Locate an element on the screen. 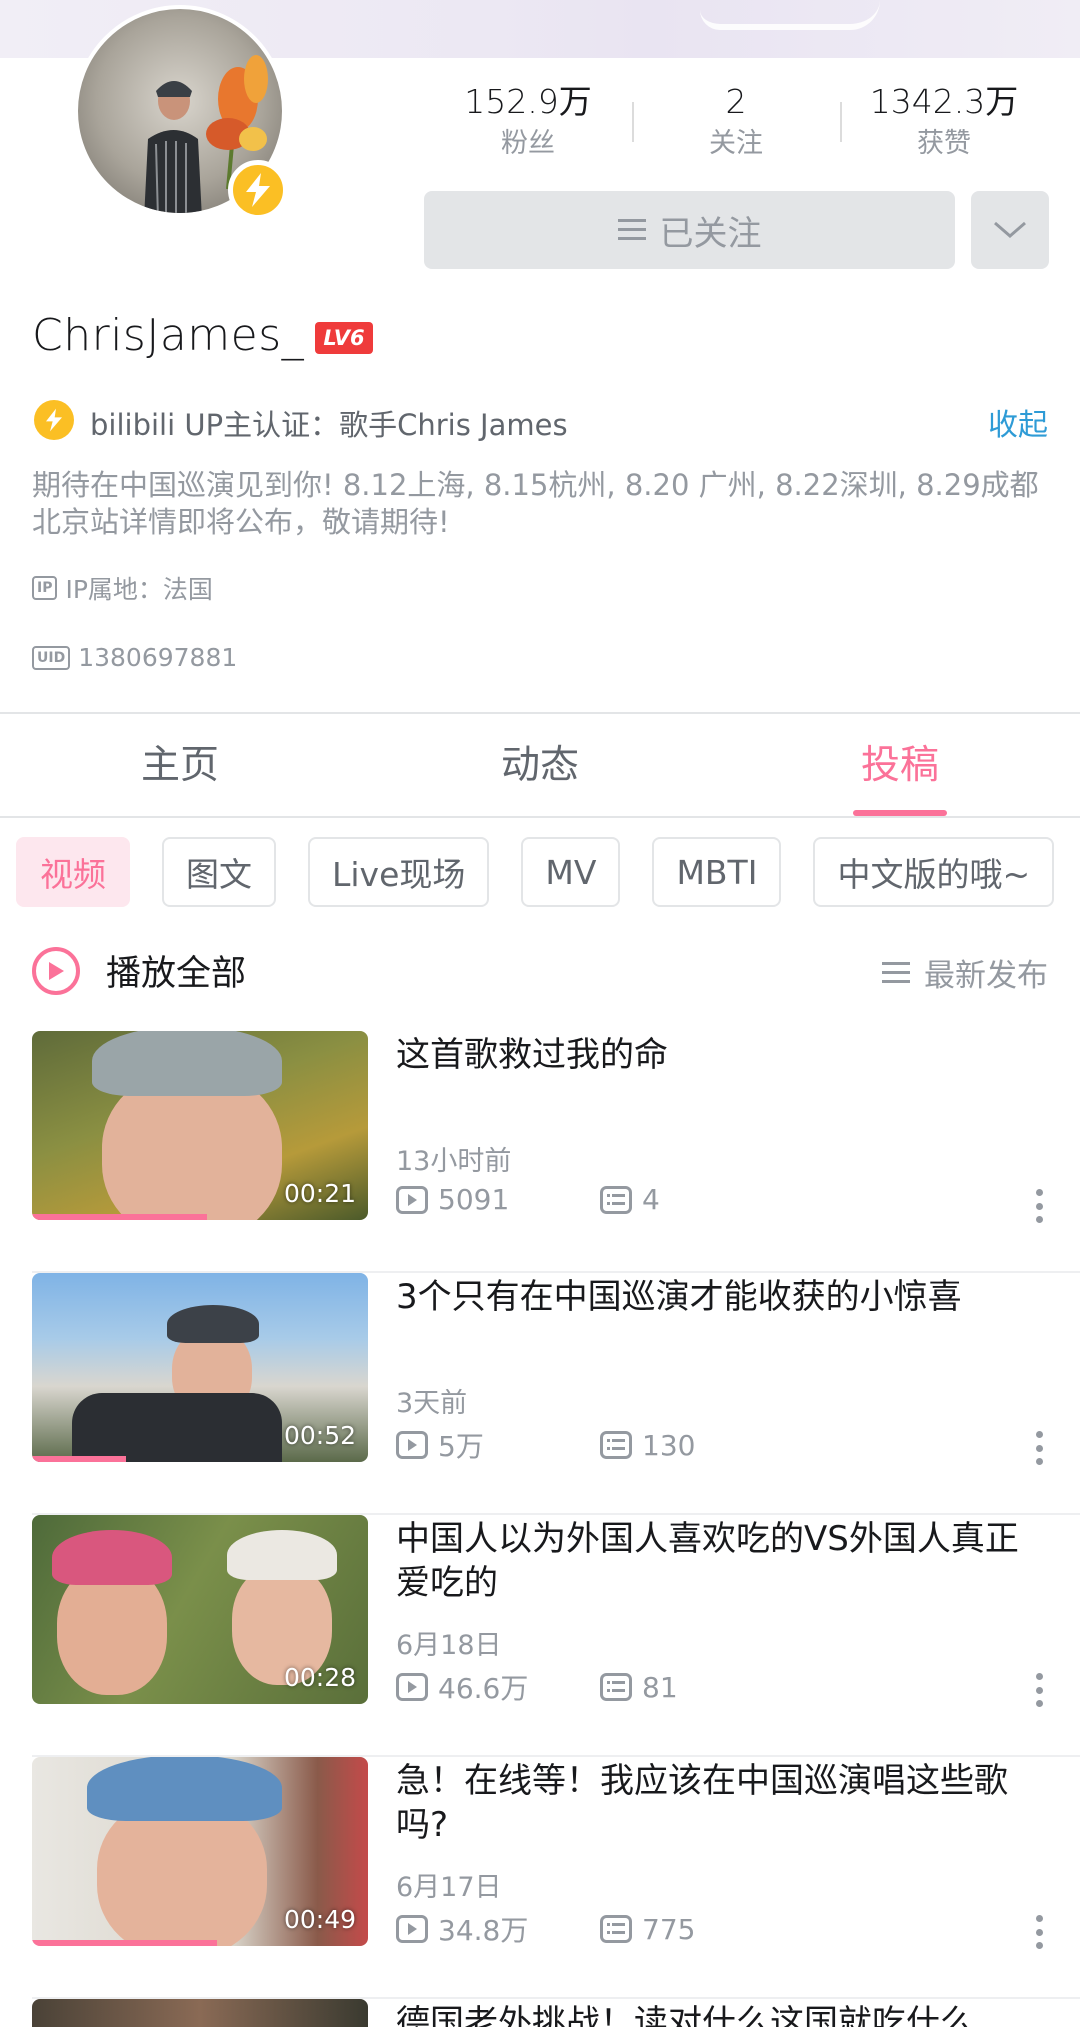 The image size is (1080, 2027). uid-text: 1380697881 is located at coordinates (158, 657).